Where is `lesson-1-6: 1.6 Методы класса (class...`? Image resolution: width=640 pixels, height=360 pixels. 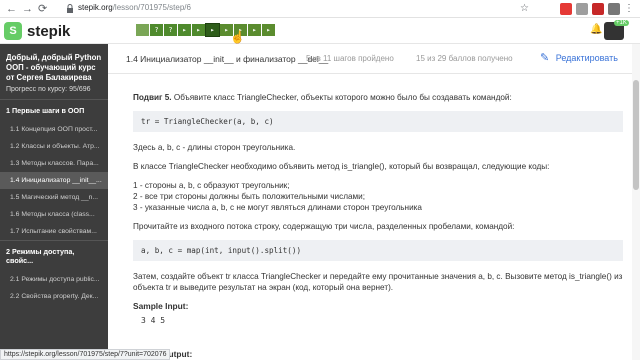 lesson-1-6: 1.6 Методы класса (class... is located at coordinates (54, 214).